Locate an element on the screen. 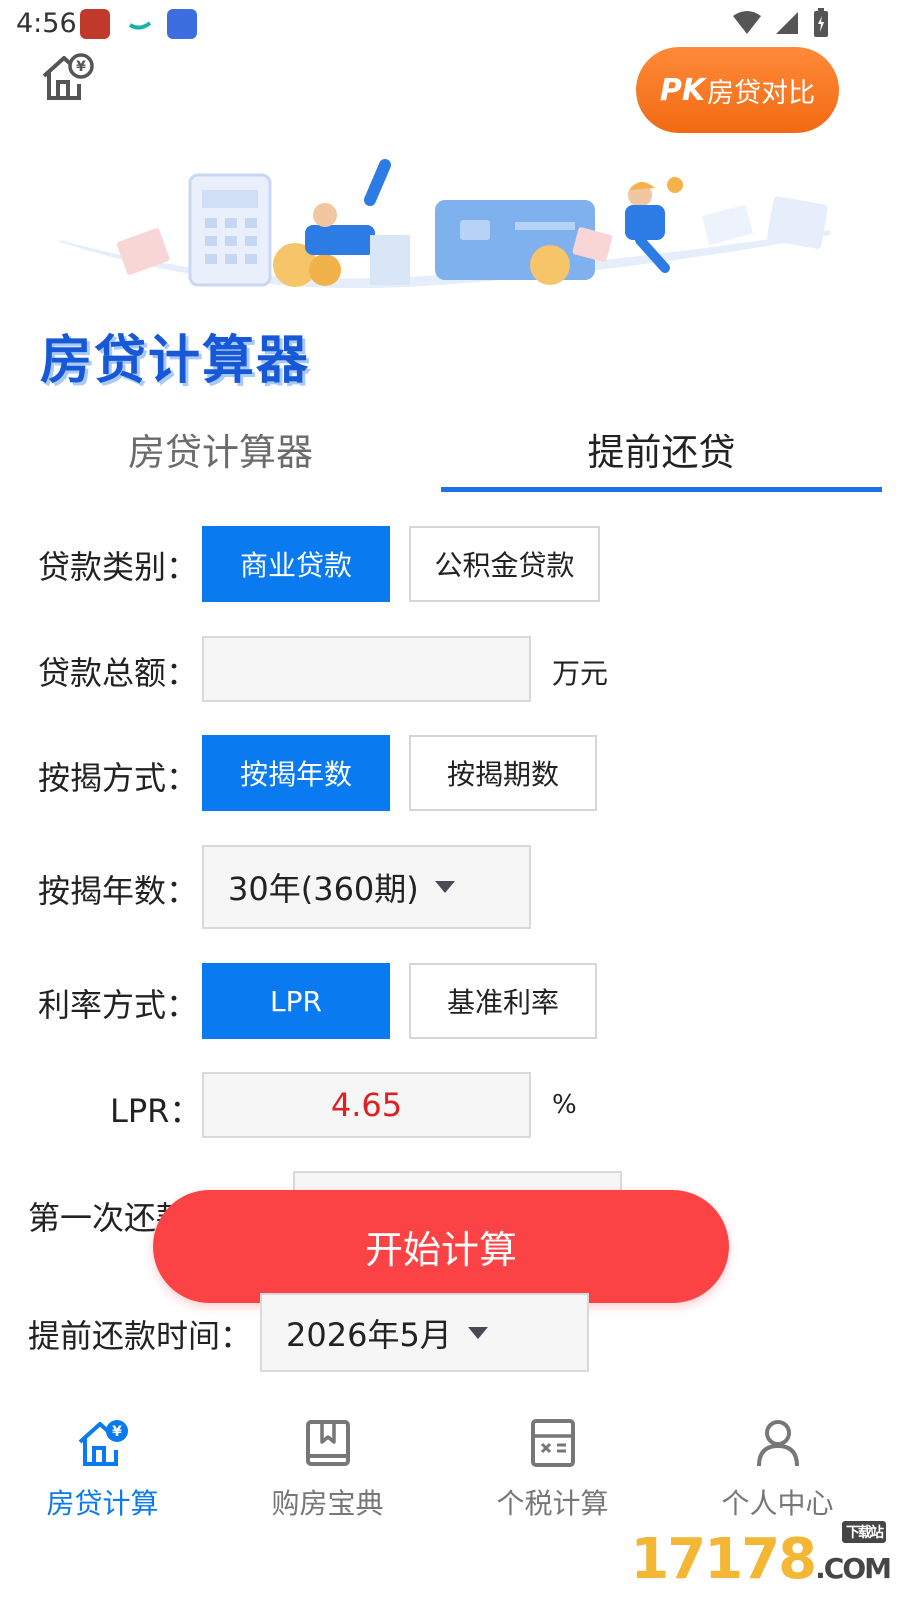  by-periods-button: 按揭期数 is located at coordinates (503, 773).